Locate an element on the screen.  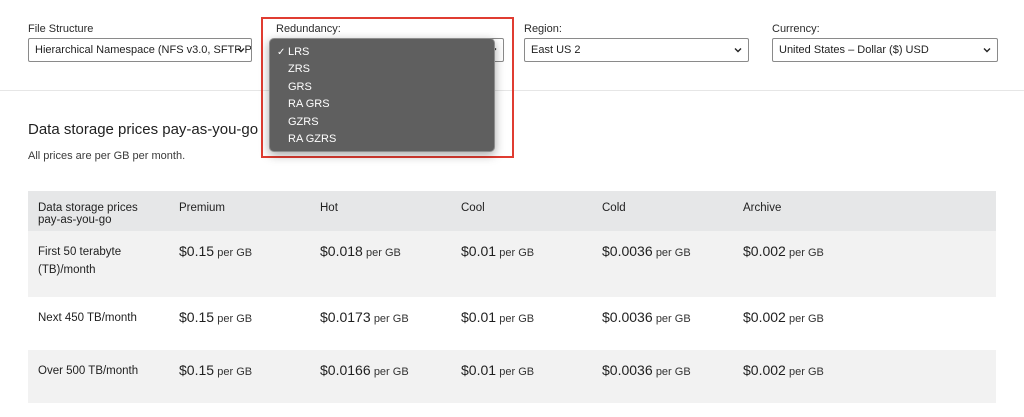
option-label: RA GRS is located at coordinates (309, 104).